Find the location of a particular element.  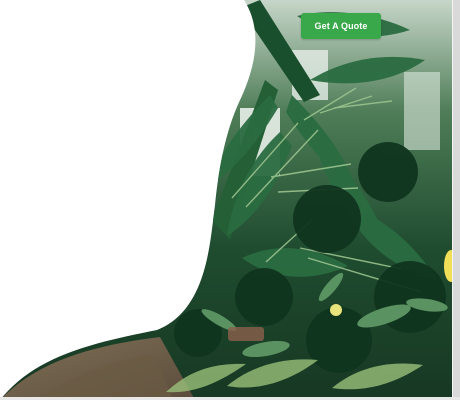

get-a-quote-button: Get A Quote is located at coordinates (341, 26).